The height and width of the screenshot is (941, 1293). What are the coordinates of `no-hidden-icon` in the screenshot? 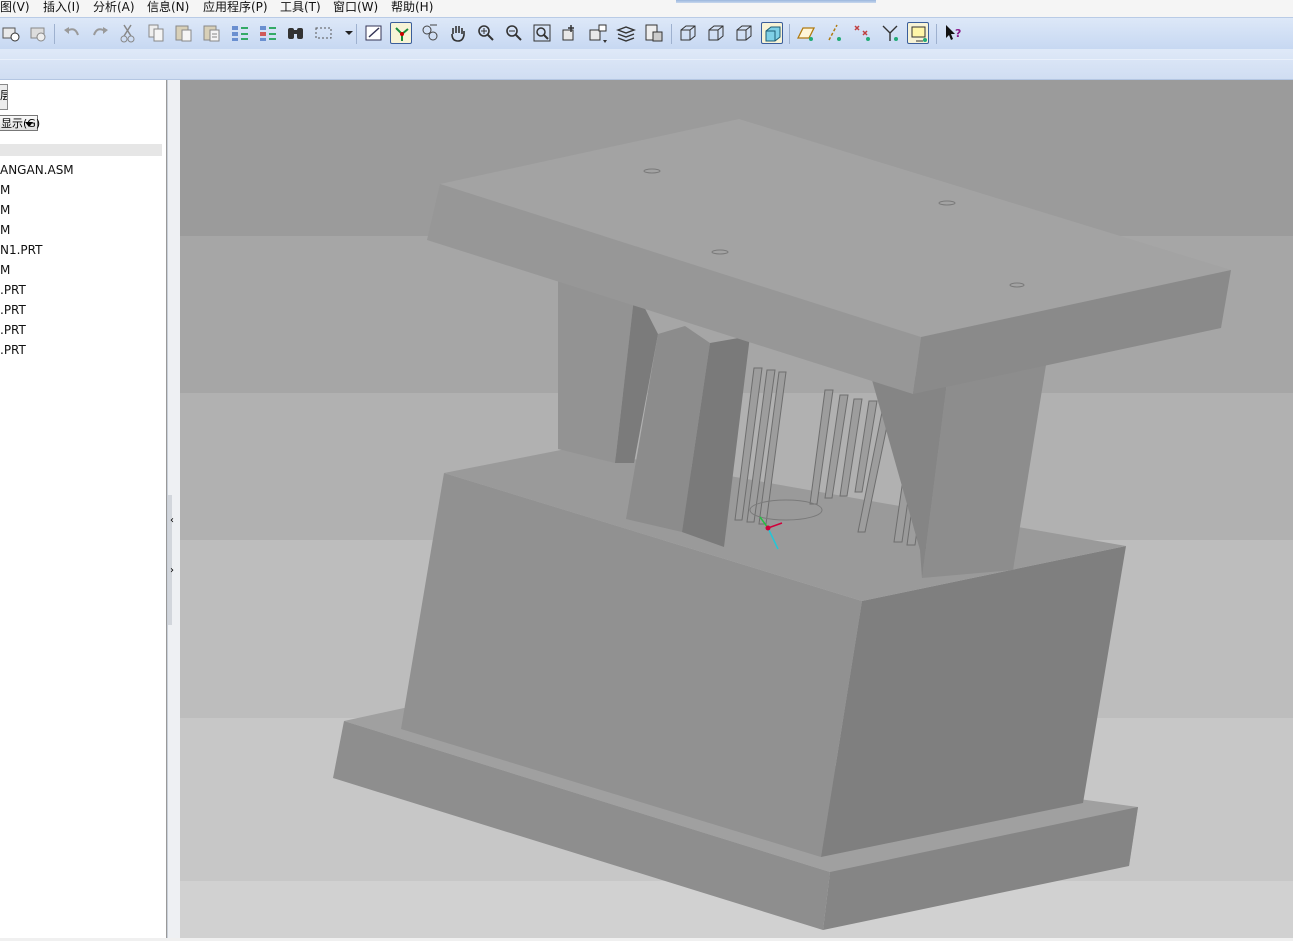 It's located at (744, 33).